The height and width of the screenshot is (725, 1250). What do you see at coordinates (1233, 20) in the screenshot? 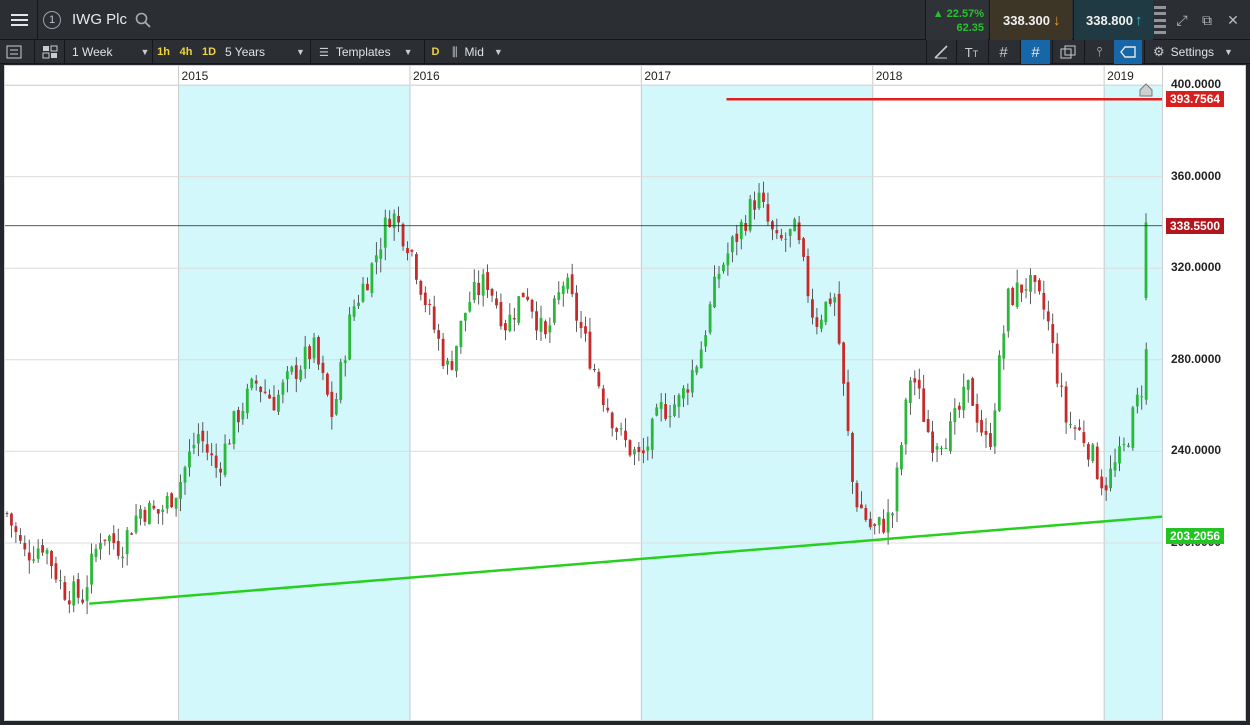
I see `close-icon: ✕` at bounding box center [1233, 20].